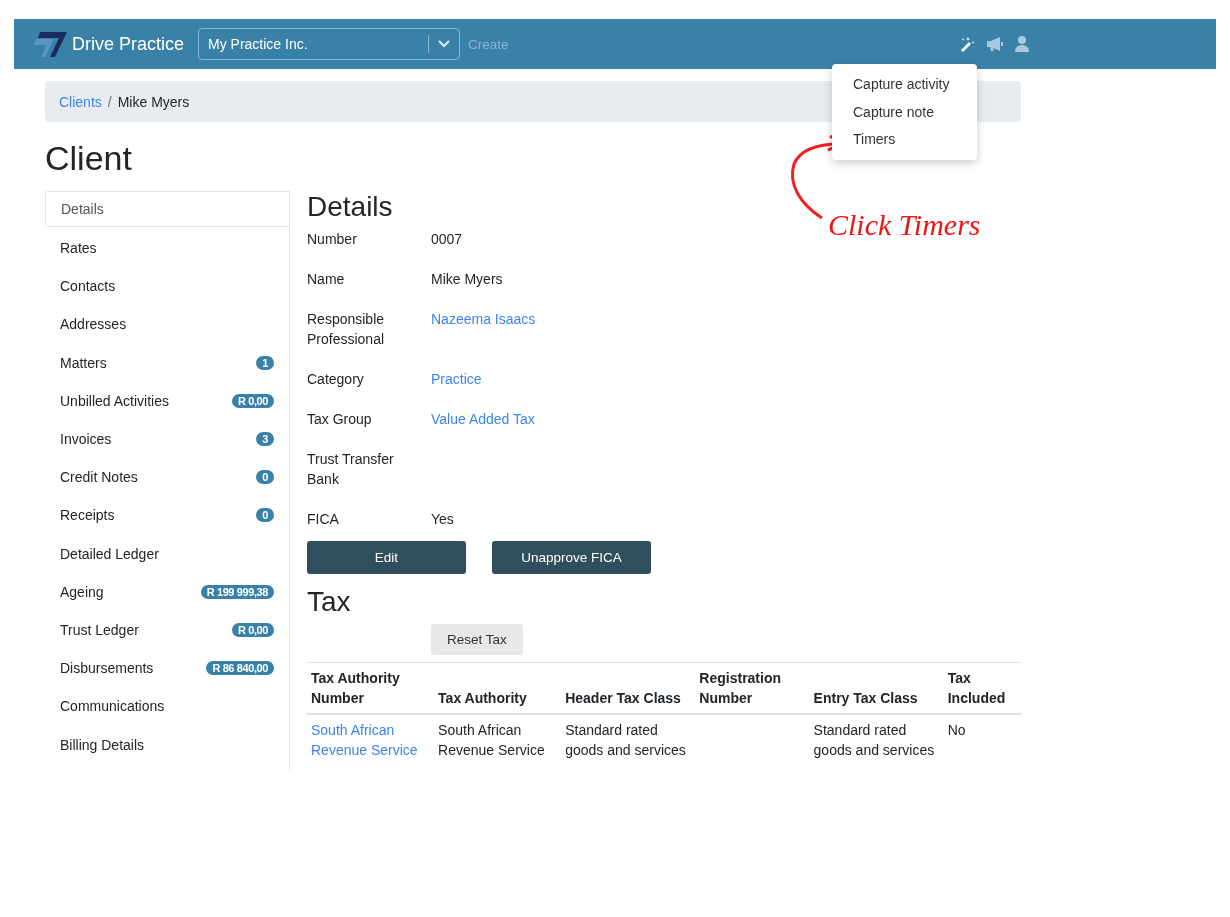 The height and width of the screenshot is (917, 1230). I want to click on count-badge: 3, so click(265, 439).